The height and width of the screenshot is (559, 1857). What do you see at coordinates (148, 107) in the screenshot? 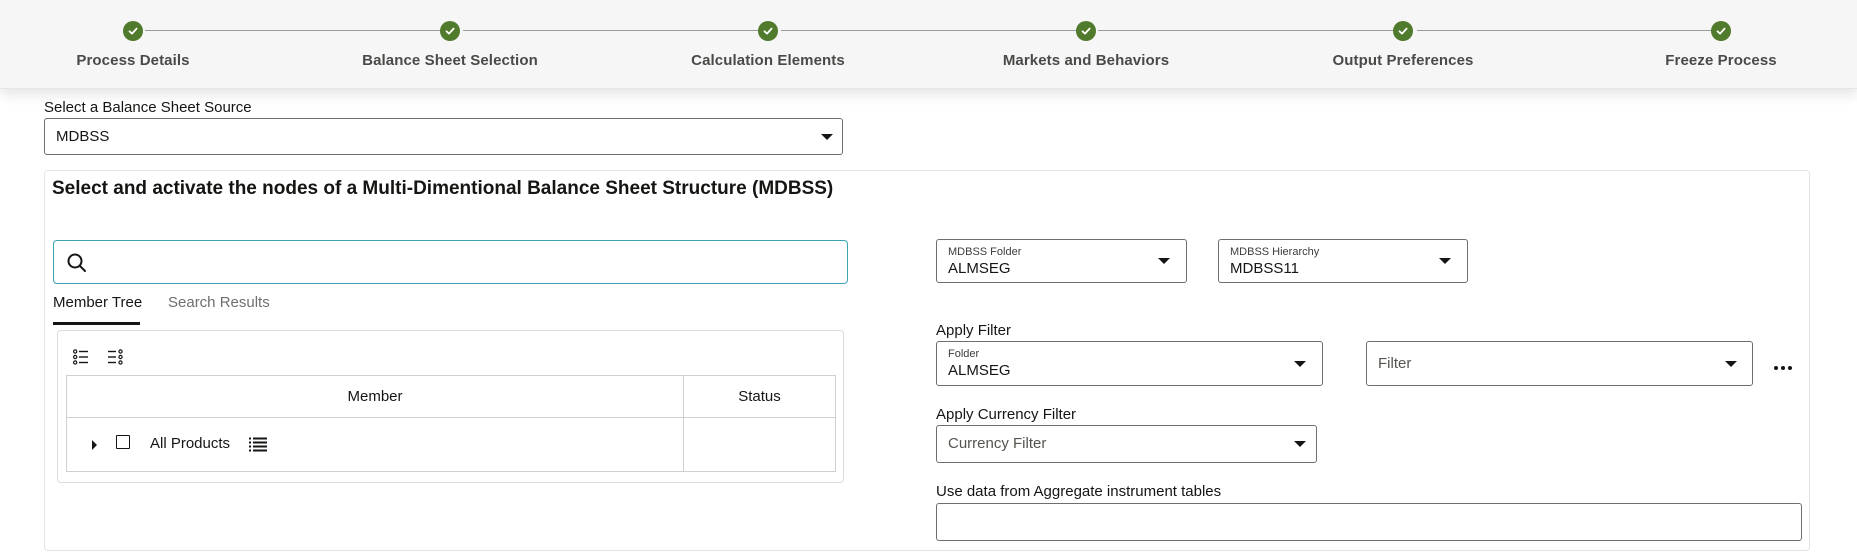
I see `source-select-label: Select a Balance Sheet Source` at bounding box center [148, 107].